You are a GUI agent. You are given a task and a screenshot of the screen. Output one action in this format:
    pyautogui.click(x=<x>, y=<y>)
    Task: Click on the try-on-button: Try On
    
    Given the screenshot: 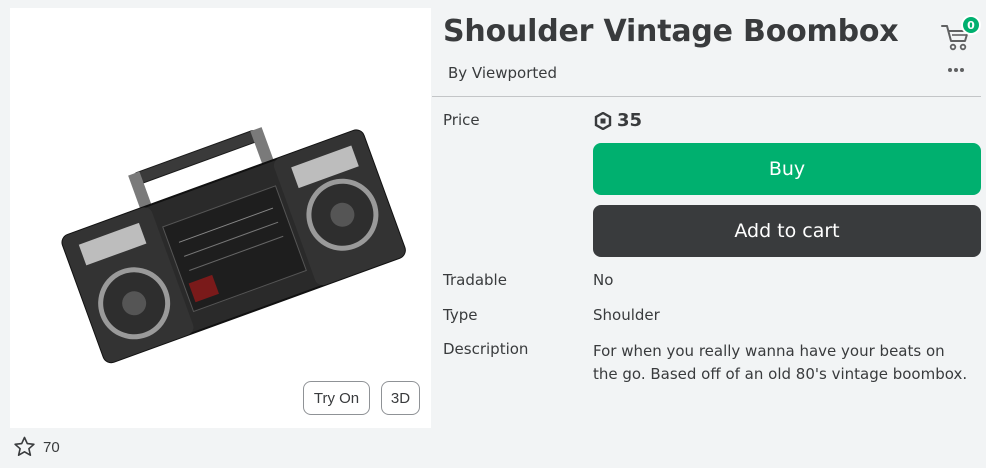 What is the action you would take?
    pyautogui.click(x=336, y=398)
    